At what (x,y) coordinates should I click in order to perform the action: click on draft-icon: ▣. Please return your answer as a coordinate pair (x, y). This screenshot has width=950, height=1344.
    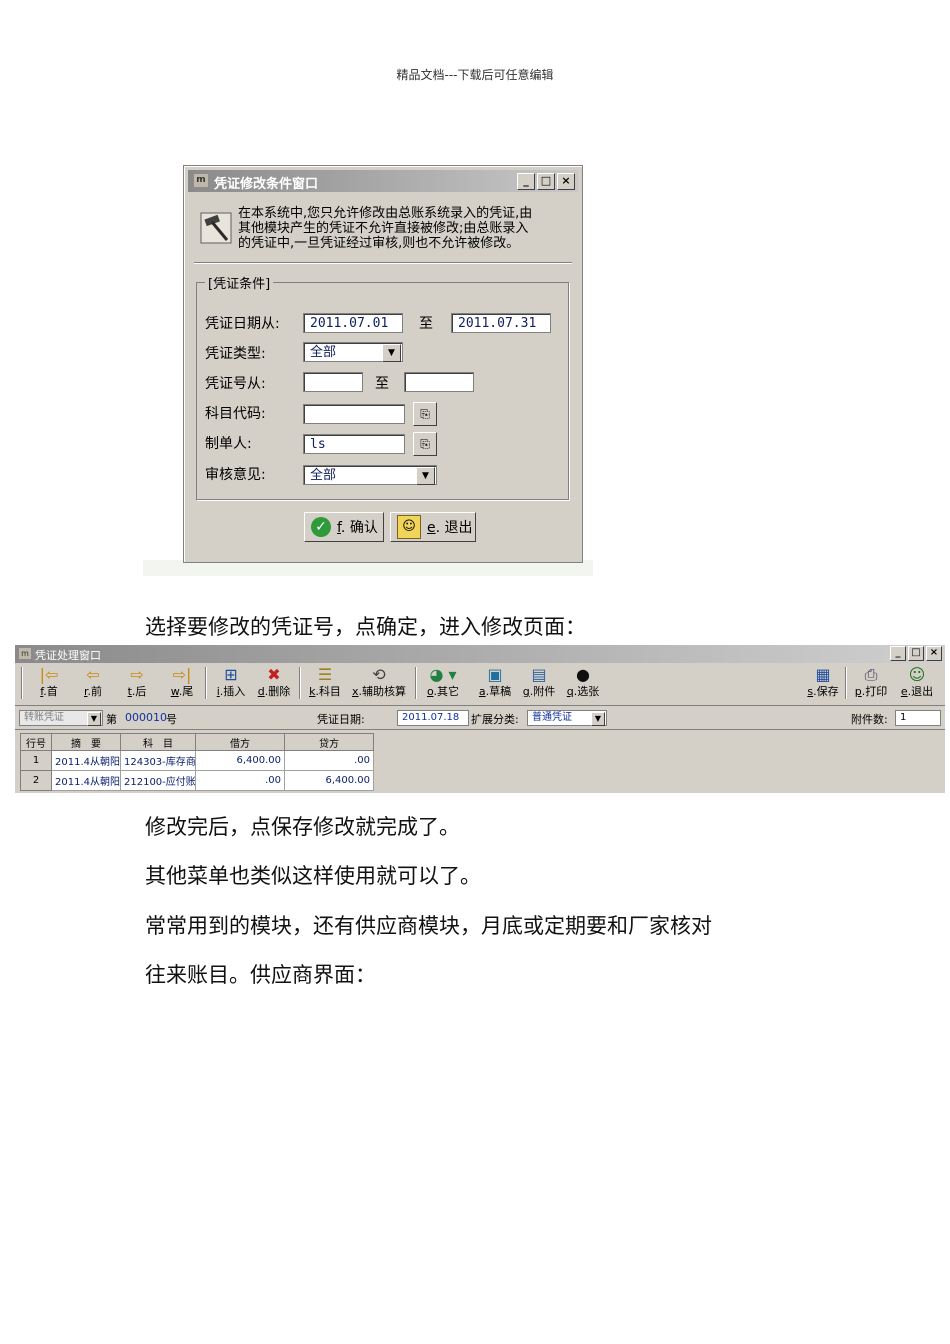
    Looking at the image, I should click on (495, 674).